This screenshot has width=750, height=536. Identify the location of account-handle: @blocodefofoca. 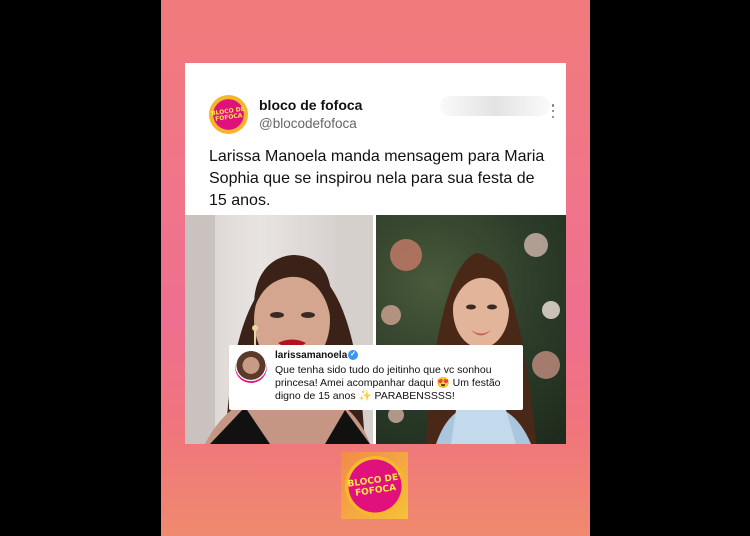
(308, 123).